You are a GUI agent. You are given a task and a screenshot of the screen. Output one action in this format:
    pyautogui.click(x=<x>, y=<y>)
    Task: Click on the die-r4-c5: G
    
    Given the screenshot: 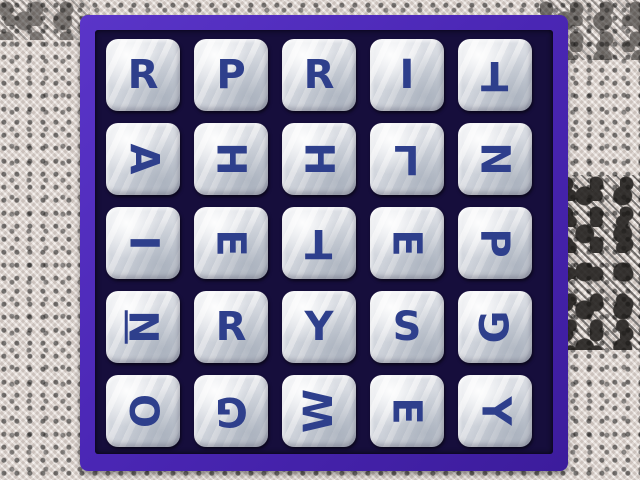 What is the action you would take?
    pyautogui.click(x=495, y=327)
    